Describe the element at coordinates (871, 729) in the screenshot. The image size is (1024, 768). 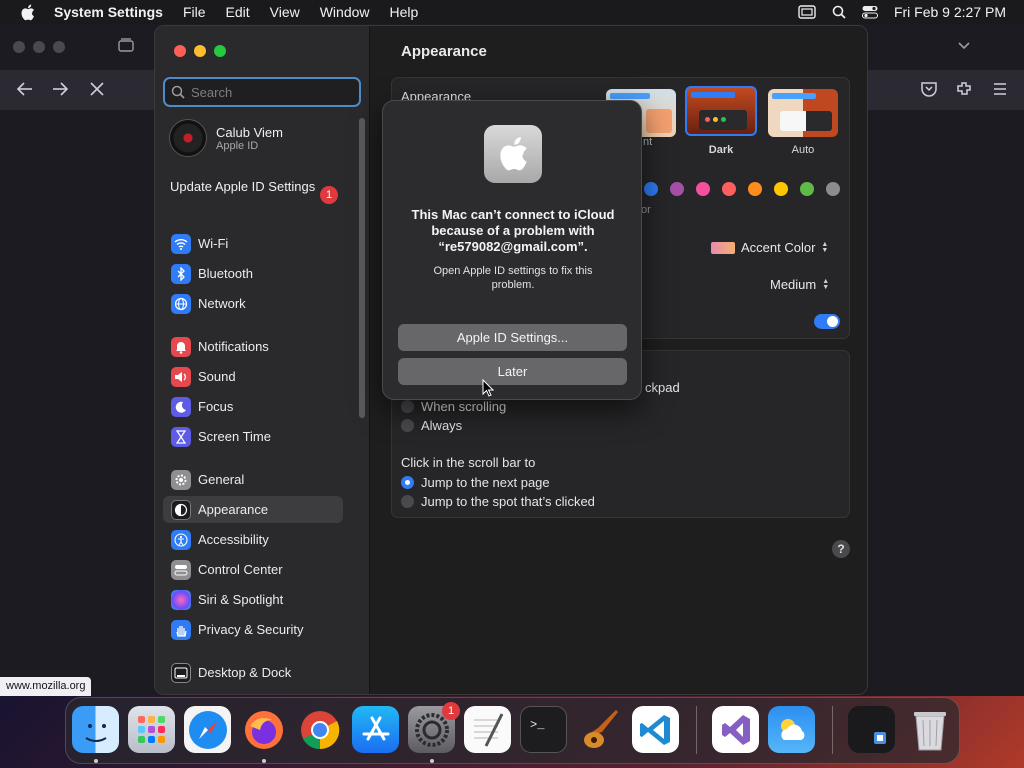
I see `downloads-stack-icon` at that location.